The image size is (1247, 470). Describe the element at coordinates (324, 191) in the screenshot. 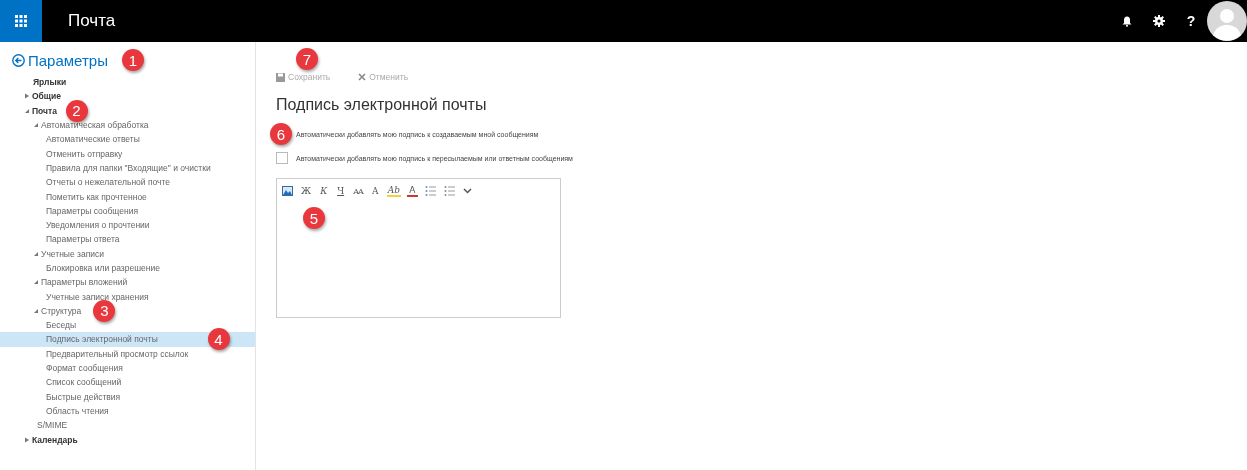

I see `italic-format-button: К` at that location.